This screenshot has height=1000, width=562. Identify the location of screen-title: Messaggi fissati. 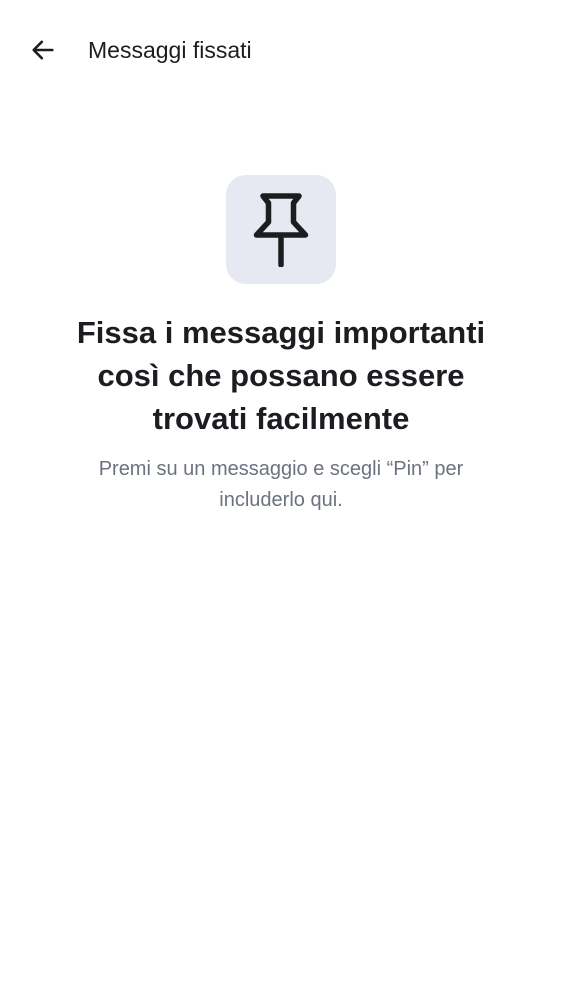
(170, 50).